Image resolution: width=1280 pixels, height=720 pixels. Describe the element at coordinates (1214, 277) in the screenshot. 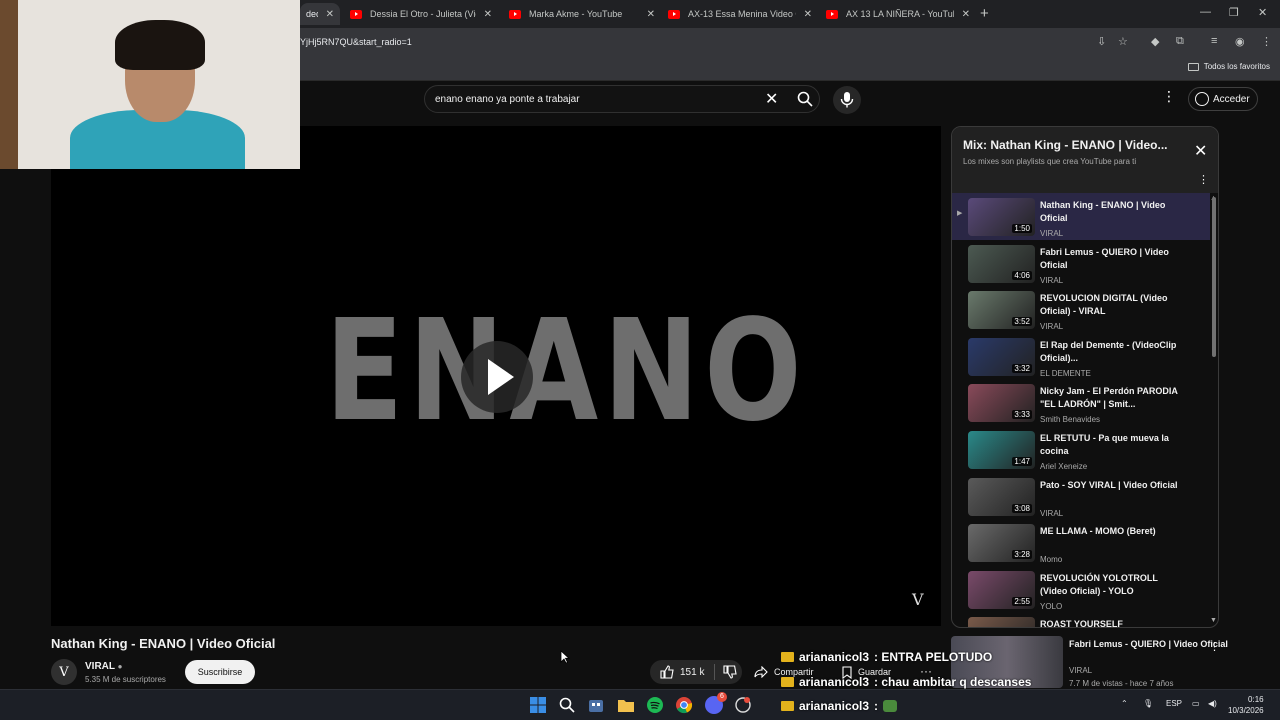

I see `playlist-scrollbar` at that location.